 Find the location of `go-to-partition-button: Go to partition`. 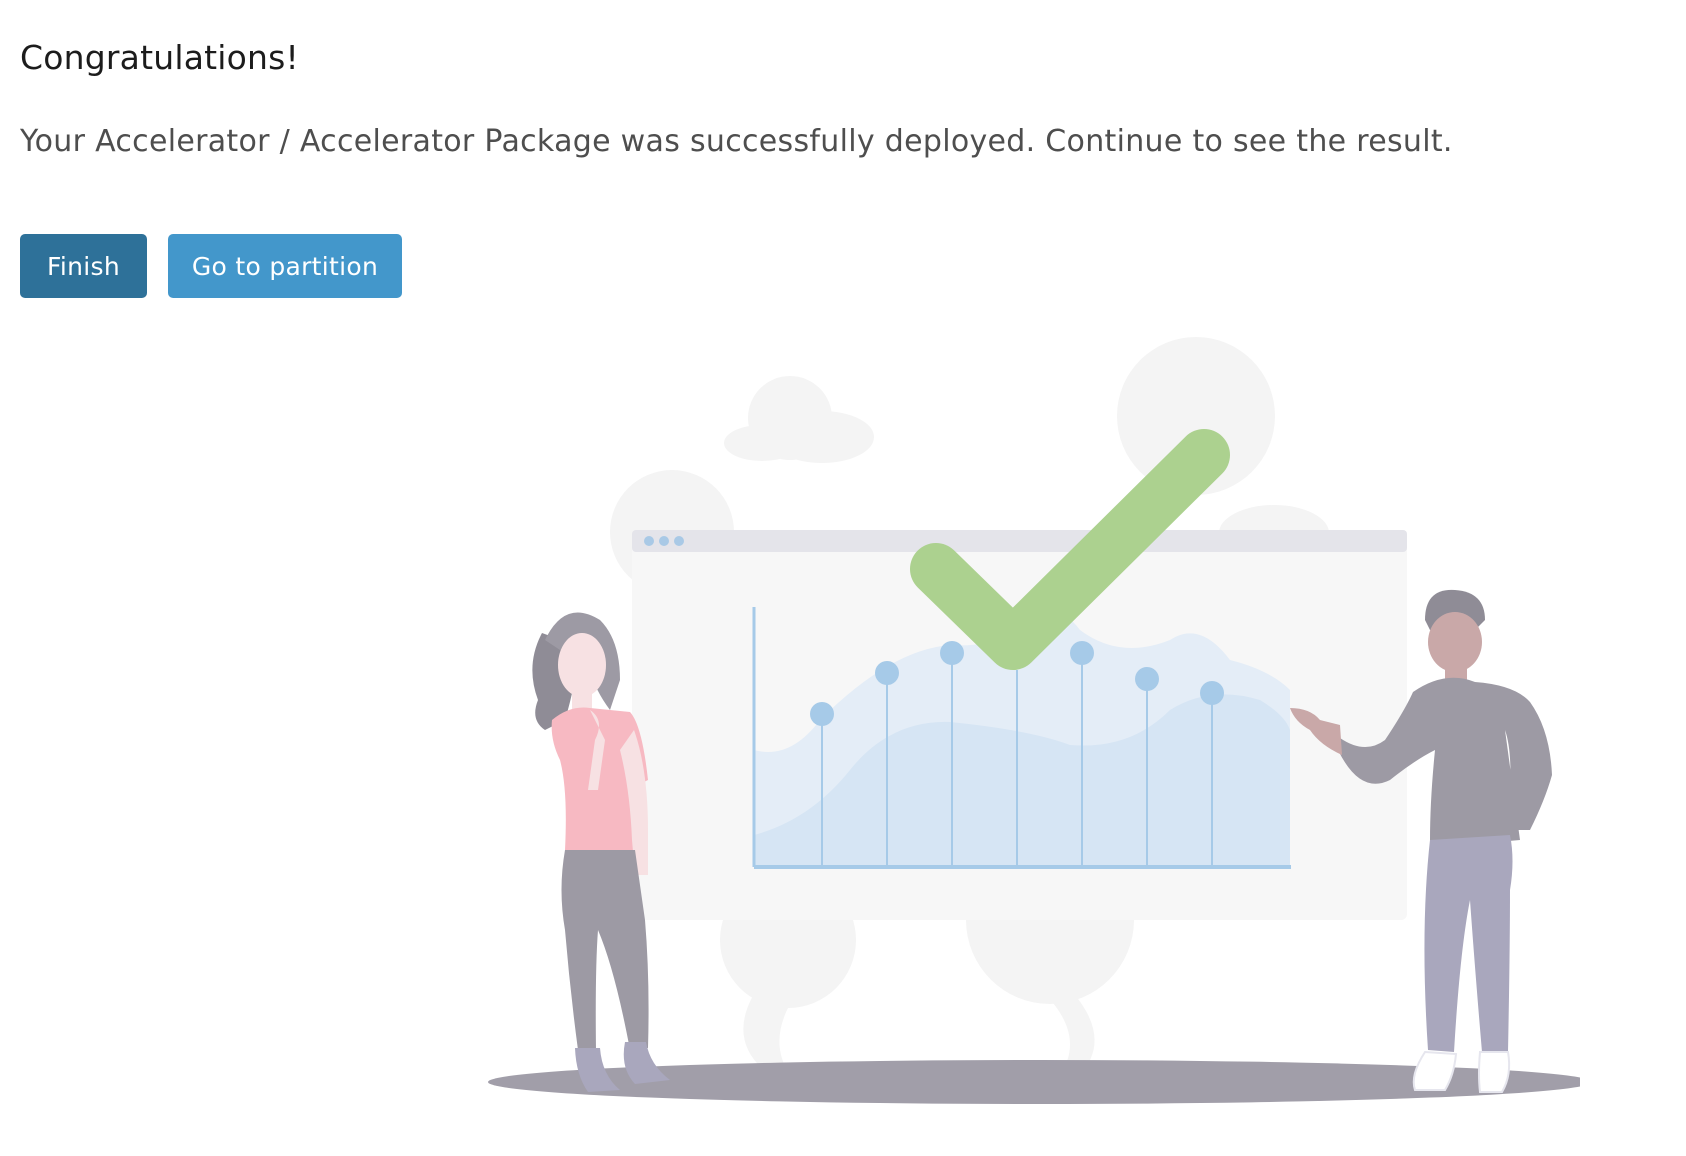

go-to-partition-button: Go to partition is located at coordinates (285, 266).